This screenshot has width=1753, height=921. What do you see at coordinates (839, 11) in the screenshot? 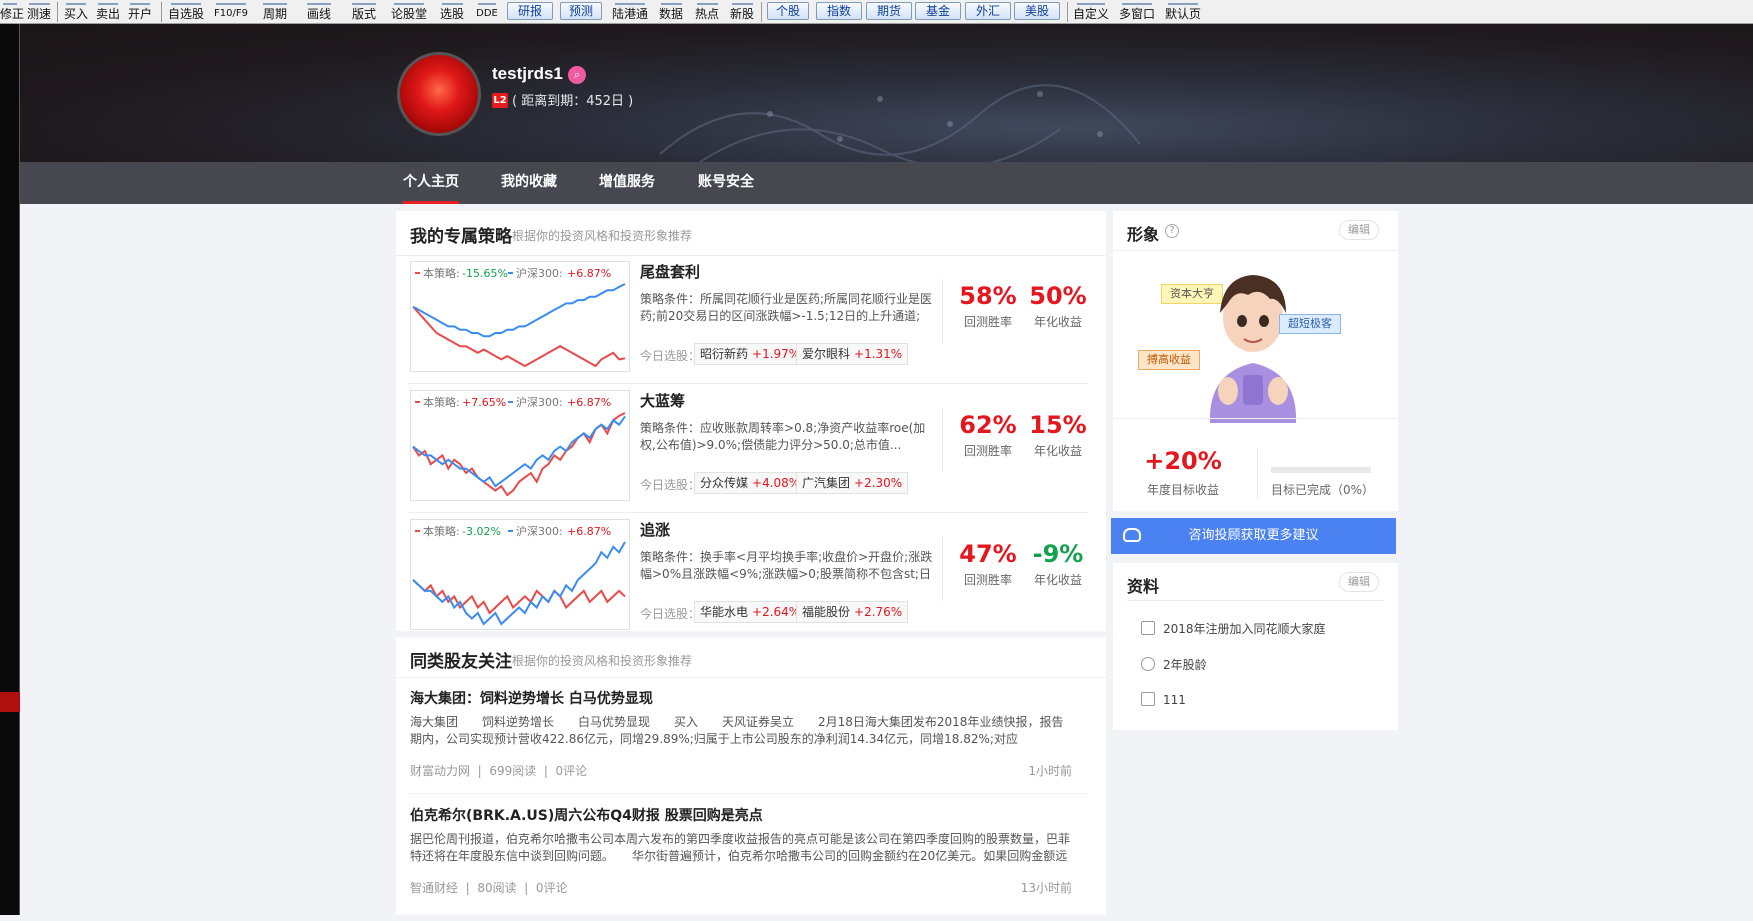
I see `toolbar-index-button: 指数` at bounding box center [839, 11].